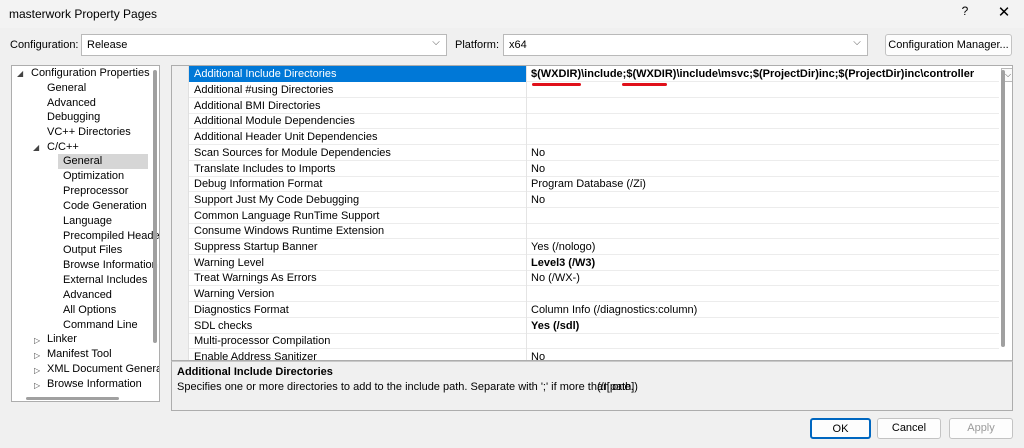 Image resolution: width=1024 pixels, height=448 pixels. I want to click on configuration-select: Release ⌵, so click(264, 45).